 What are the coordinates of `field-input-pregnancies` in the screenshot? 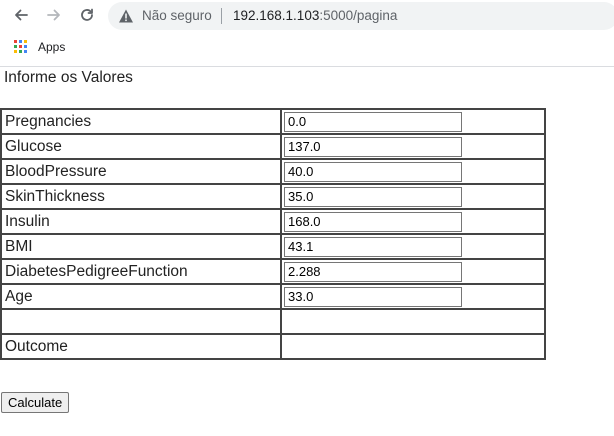 It's located at (373, 121).